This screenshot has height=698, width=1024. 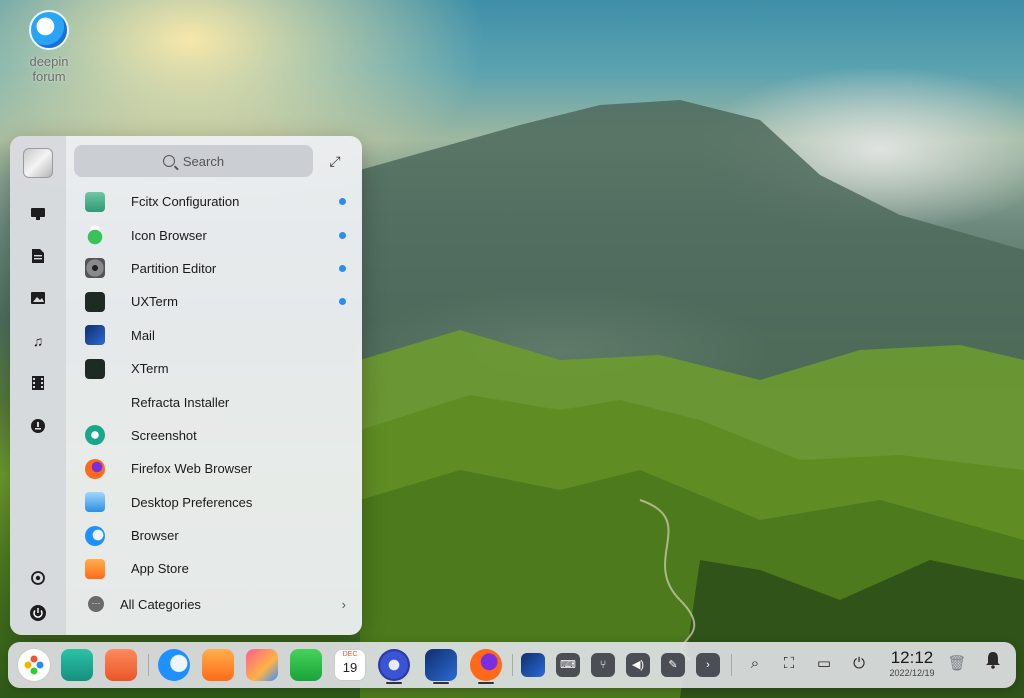 What do you see at coordinates (219, 201) in the screenshot?
I see `list-item: Fcitx Configuration` at bounding box center [219, 201].